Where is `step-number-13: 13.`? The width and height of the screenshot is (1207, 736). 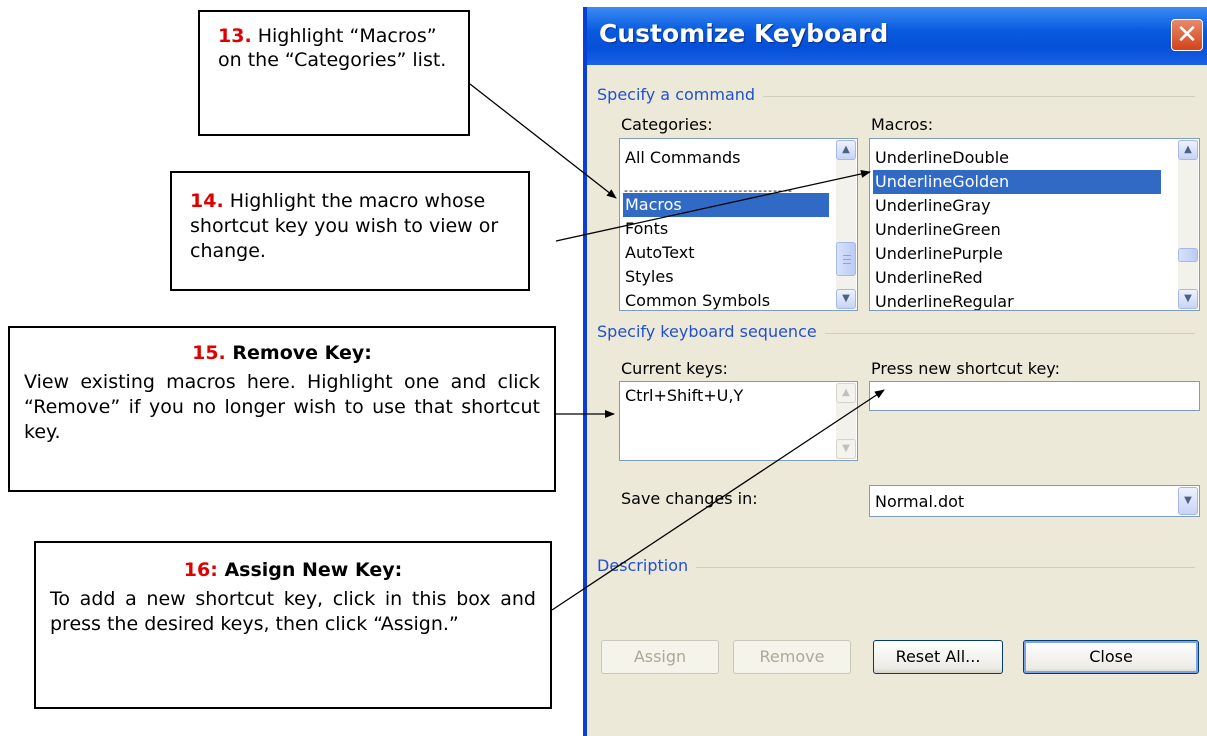 step-number-13: 13. is located at coordinates (235, 36).